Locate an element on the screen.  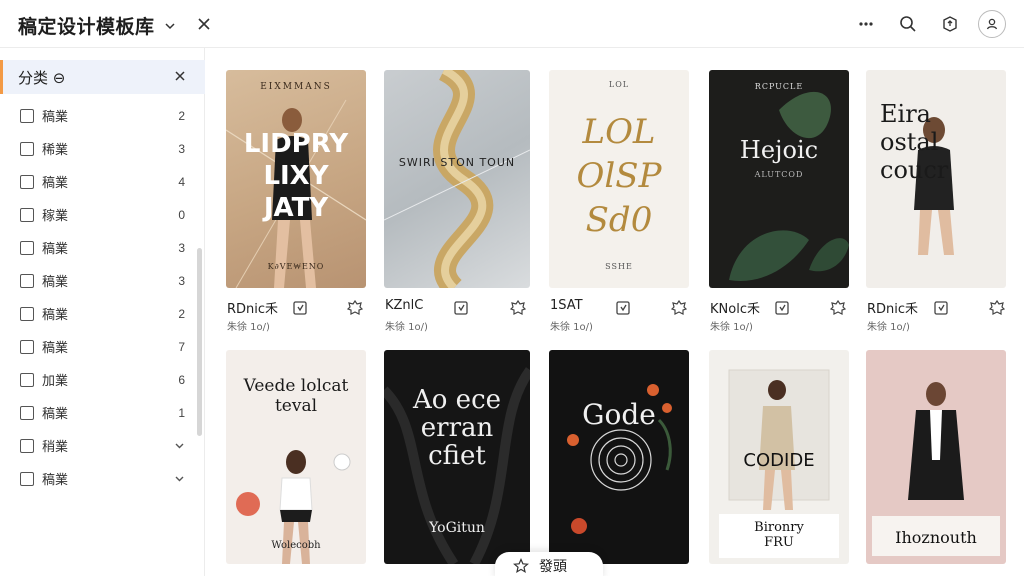
poster-title: Ao ece erran cfiet is located at coordinates (457, 428).